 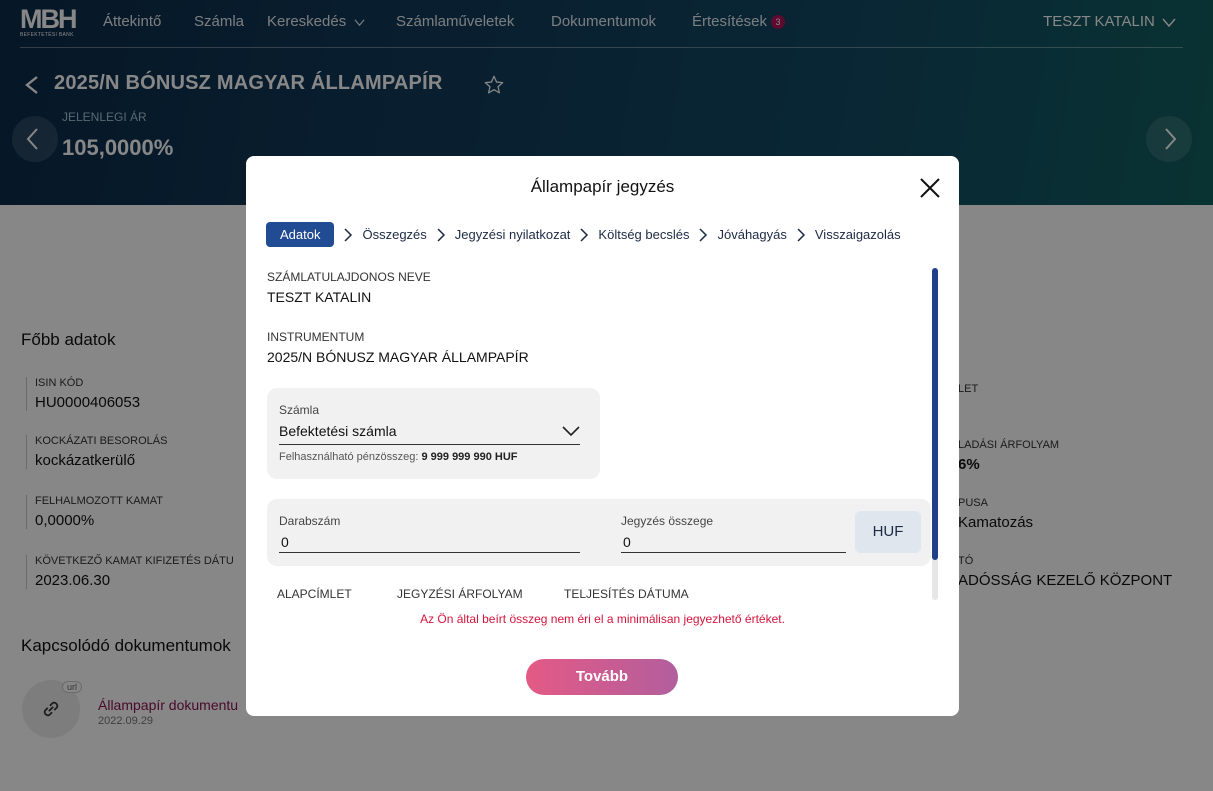 What do you see at coordinates (314, 594) in the screenshot?
I see `column-header-nominal: ALAPCÍMLET` at bounding box center [314, 594].